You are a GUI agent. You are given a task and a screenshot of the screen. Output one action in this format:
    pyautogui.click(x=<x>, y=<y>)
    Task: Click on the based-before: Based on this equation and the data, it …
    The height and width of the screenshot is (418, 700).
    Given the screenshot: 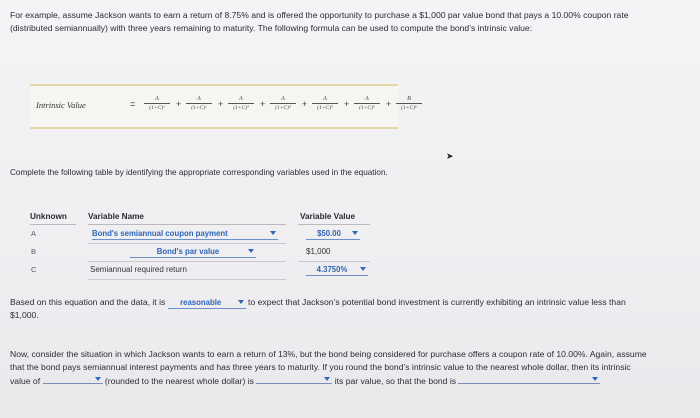 What is the action you would take?
    pyautogui.click(x=89, y=302)
    